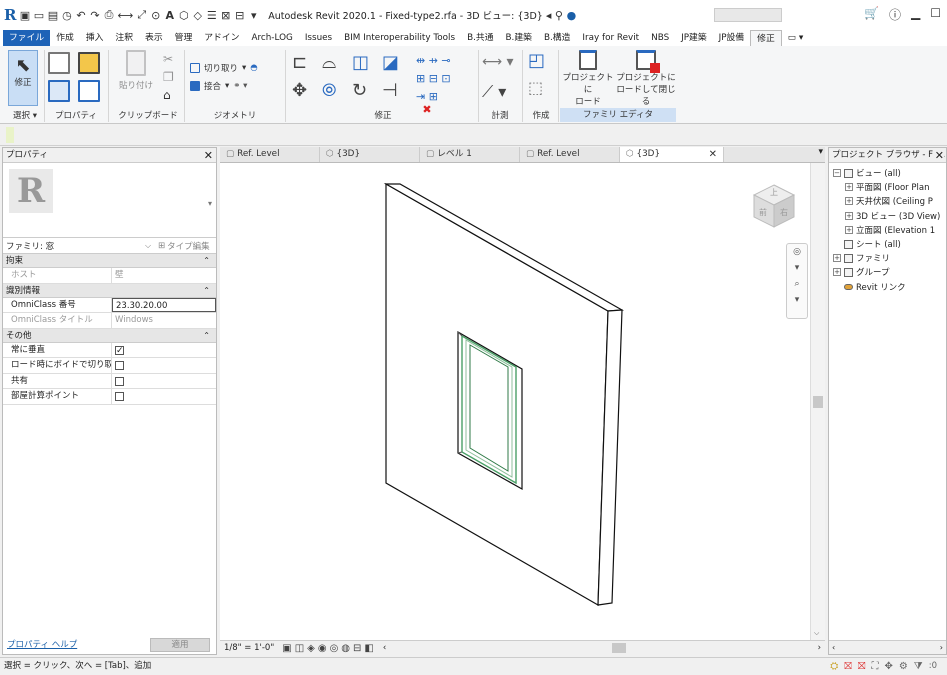 The height and width of the screenshot is (675, 947). What do you see at coordinates (109, 335) in the screenshot?
I see `property-group-header: その他 ⌃` at bounding box center [109, 335].